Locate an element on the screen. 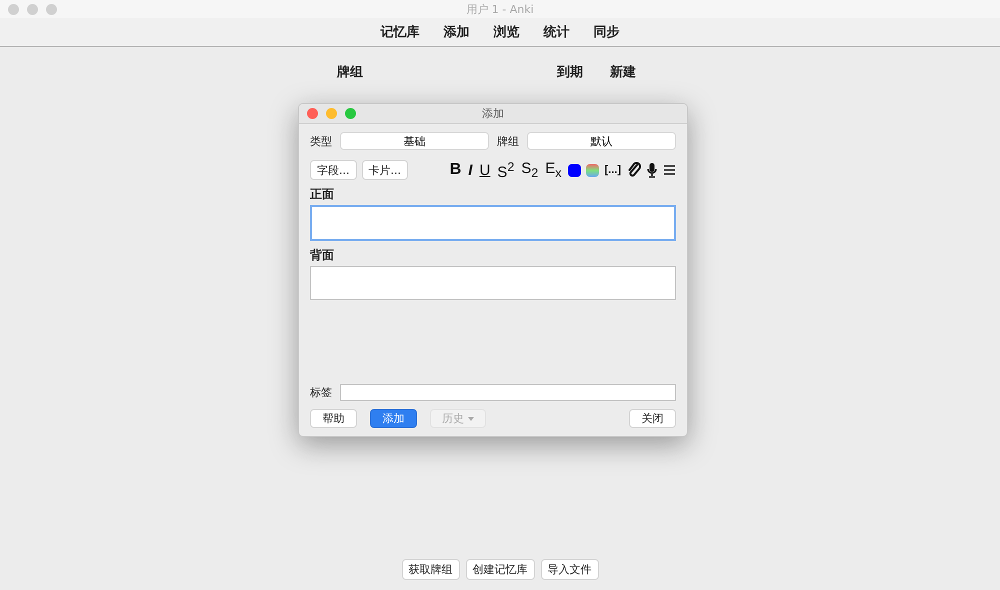  tags-label: 标签 is located at coordinates (321, 392).